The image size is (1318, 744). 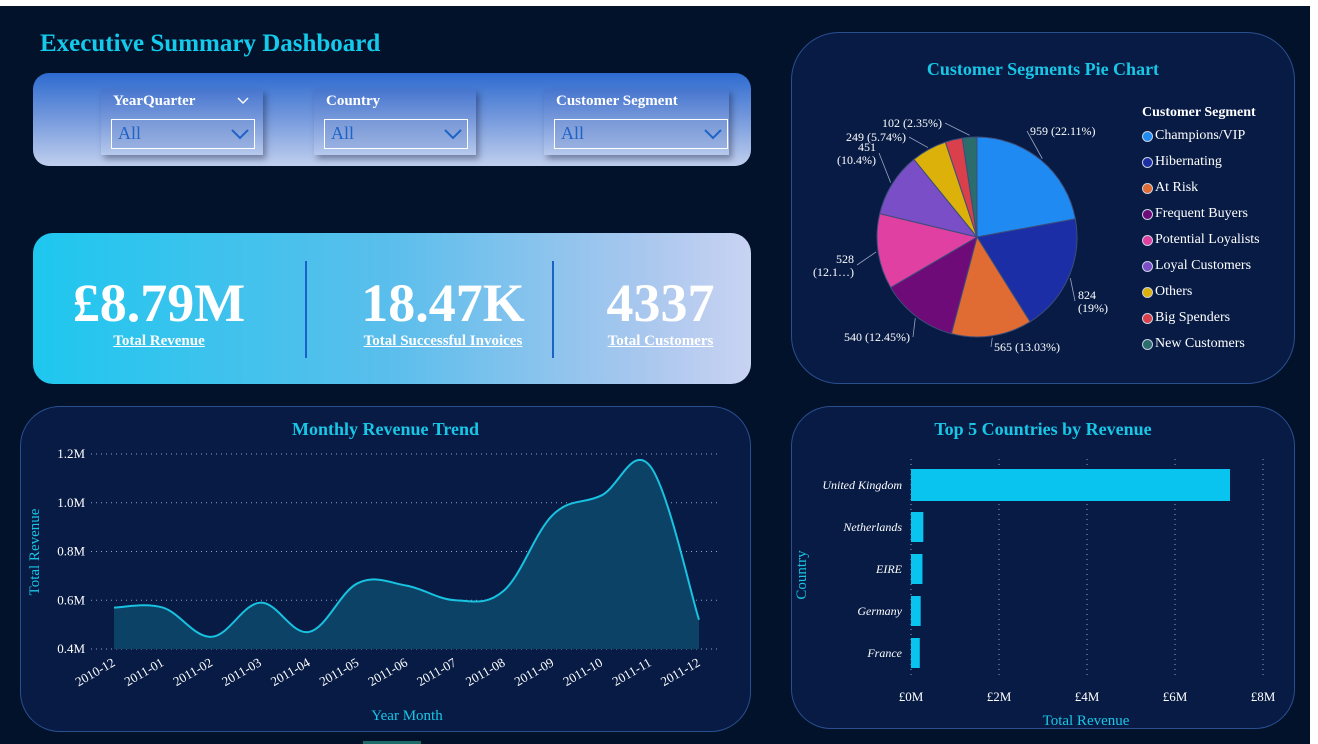 What do you see at coordinates (71, 551) in the screenshot?
I see `y-tick-label: 0.8M` at bounding box center [71, 551].